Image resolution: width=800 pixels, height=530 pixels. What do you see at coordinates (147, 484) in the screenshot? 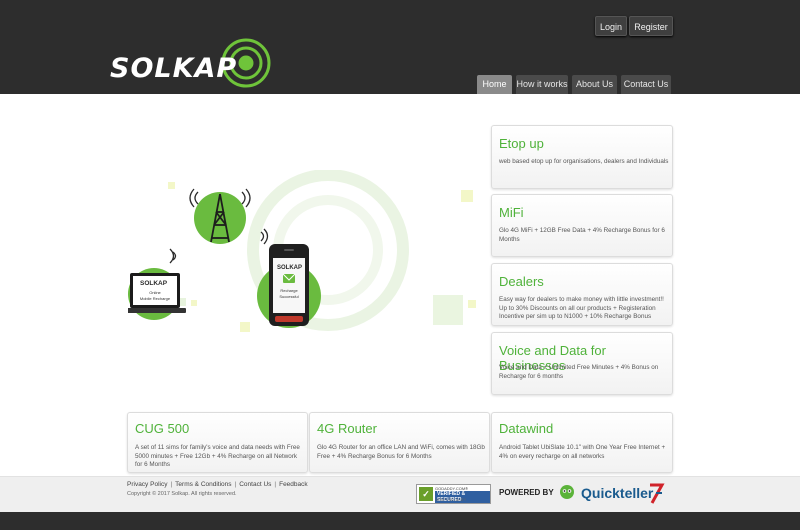
I see `footer-privacy-policy-link: Privacy Policy` at bounding box center [147, 484].